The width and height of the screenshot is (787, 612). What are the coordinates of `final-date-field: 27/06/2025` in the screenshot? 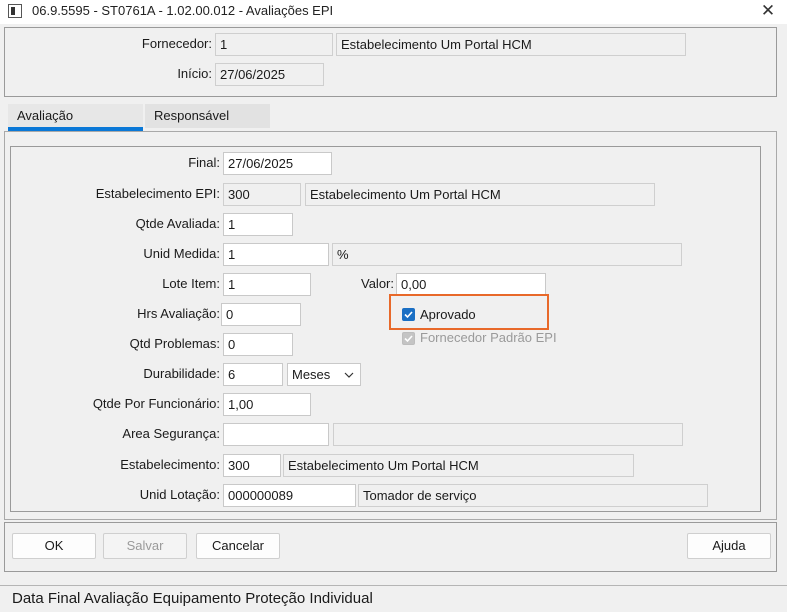 It's located at (277, 163).